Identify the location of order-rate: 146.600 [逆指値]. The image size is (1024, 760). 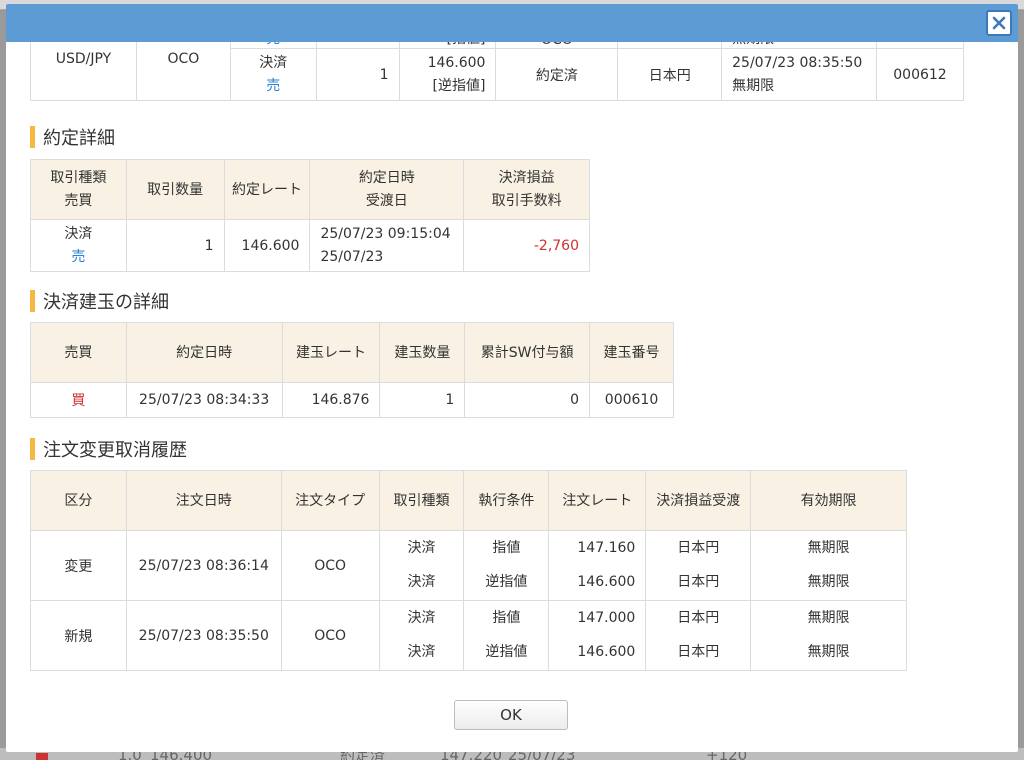
(447, 74).